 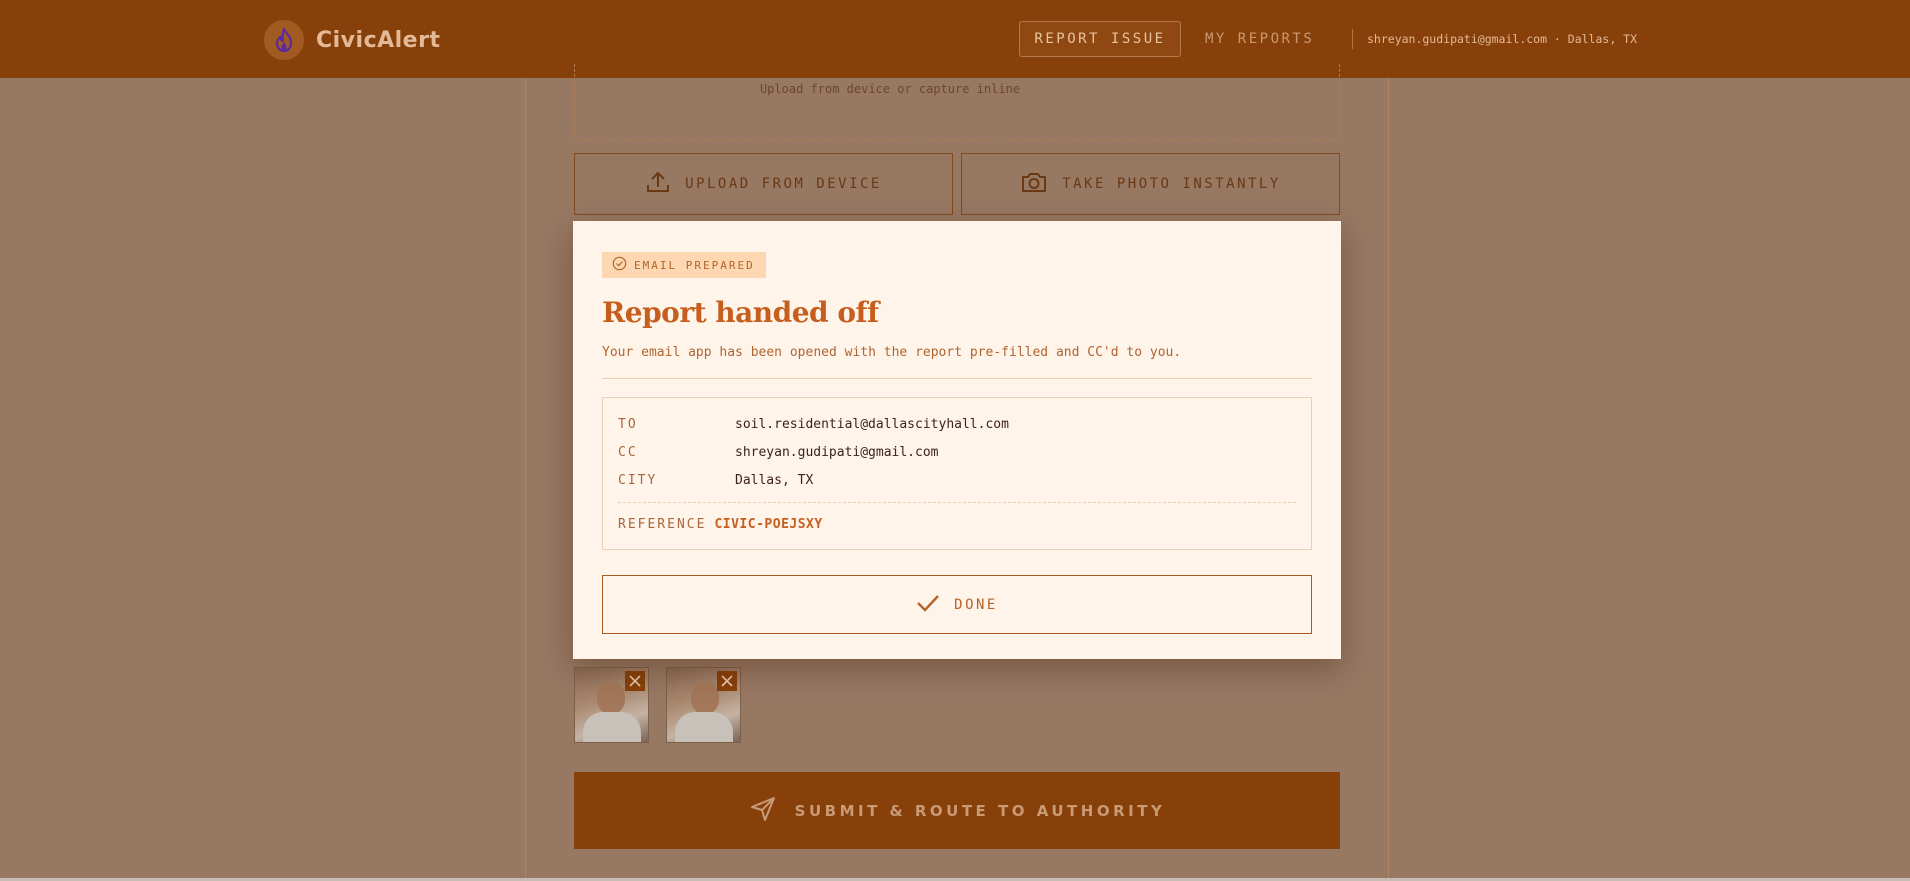 I want to click on detail-value: soil.residential@dallascityhall.com, so click(x=872, y=424).